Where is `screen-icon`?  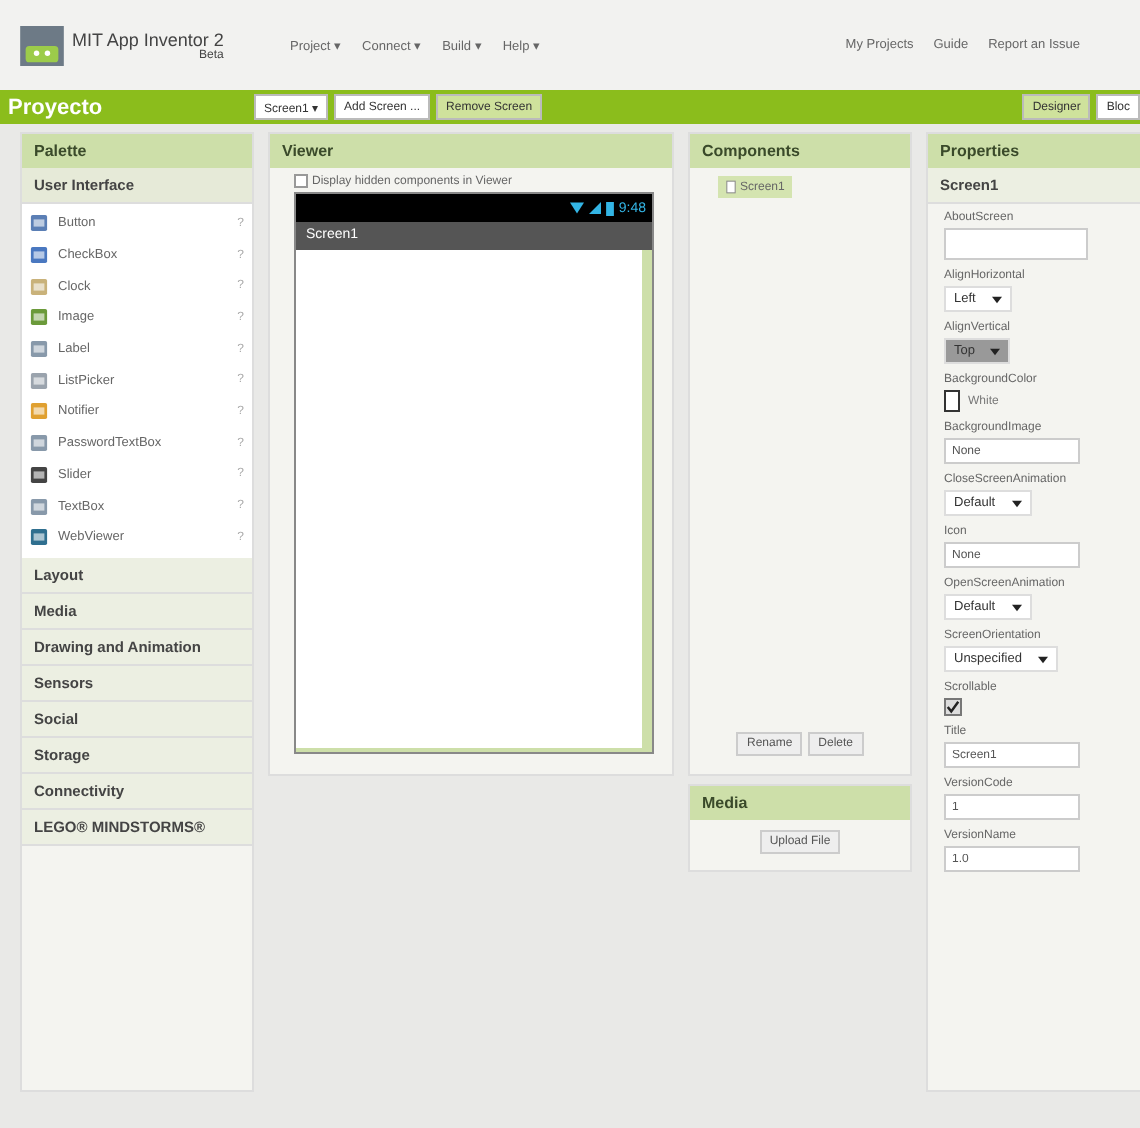 screen-icon is located at coordinates (731, 187).